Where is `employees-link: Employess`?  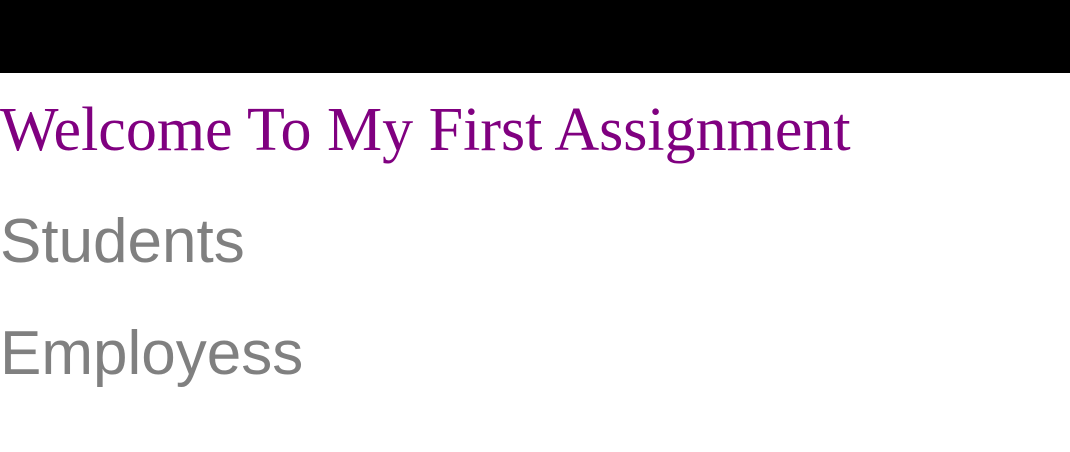 employees-link: Employess is located at coordinates (151, 354).